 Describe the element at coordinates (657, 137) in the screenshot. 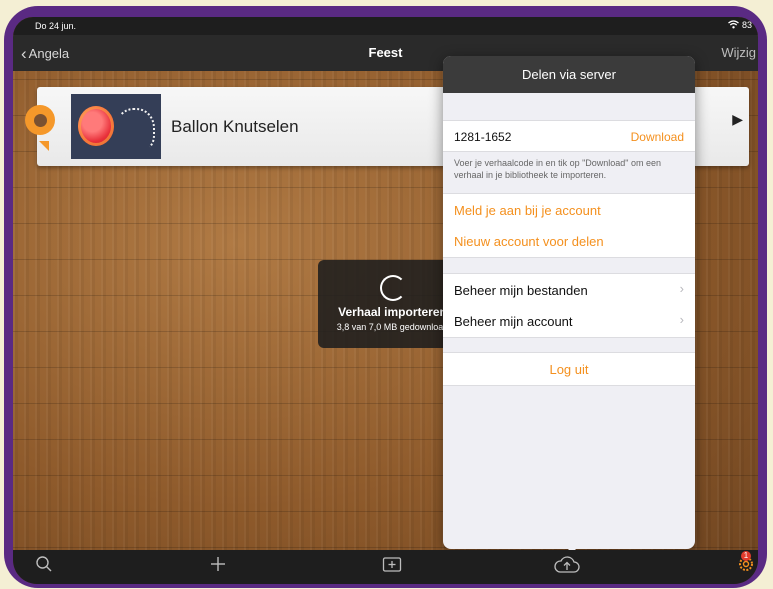

I see `download-button: Download` at that location.